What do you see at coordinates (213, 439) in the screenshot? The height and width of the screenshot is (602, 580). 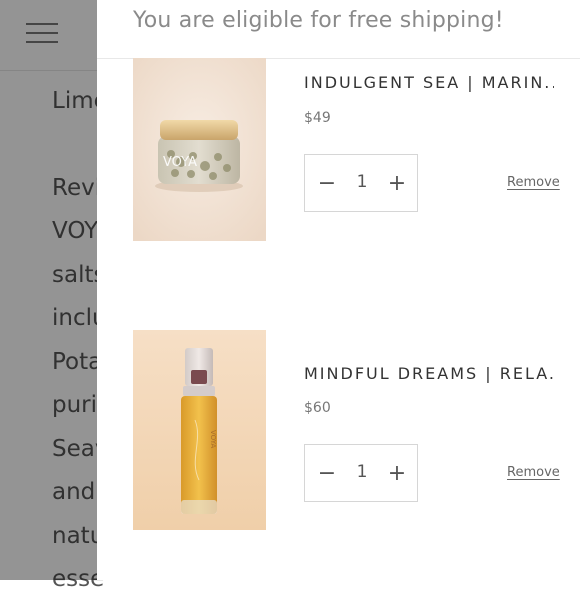 I see `bottle-brand-label: VOYA` at bounding box center [213, 439].